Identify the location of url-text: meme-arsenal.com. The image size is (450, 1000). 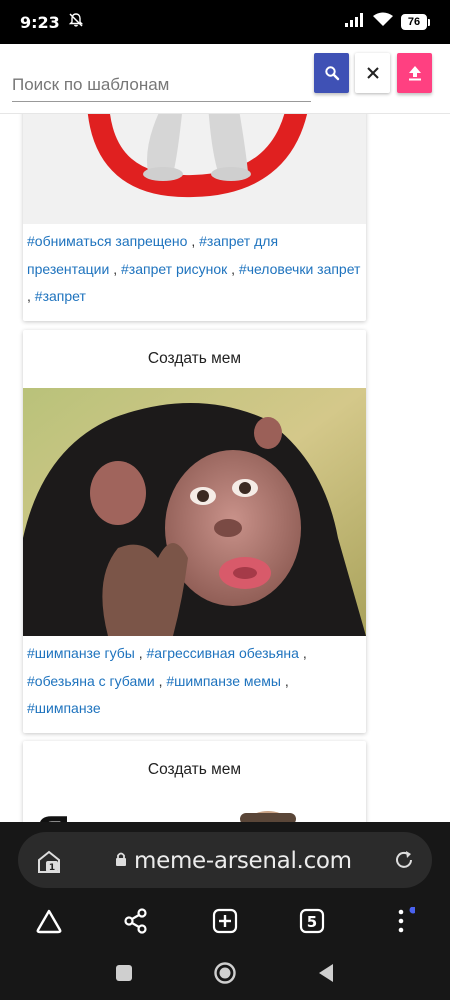
(243, 861).